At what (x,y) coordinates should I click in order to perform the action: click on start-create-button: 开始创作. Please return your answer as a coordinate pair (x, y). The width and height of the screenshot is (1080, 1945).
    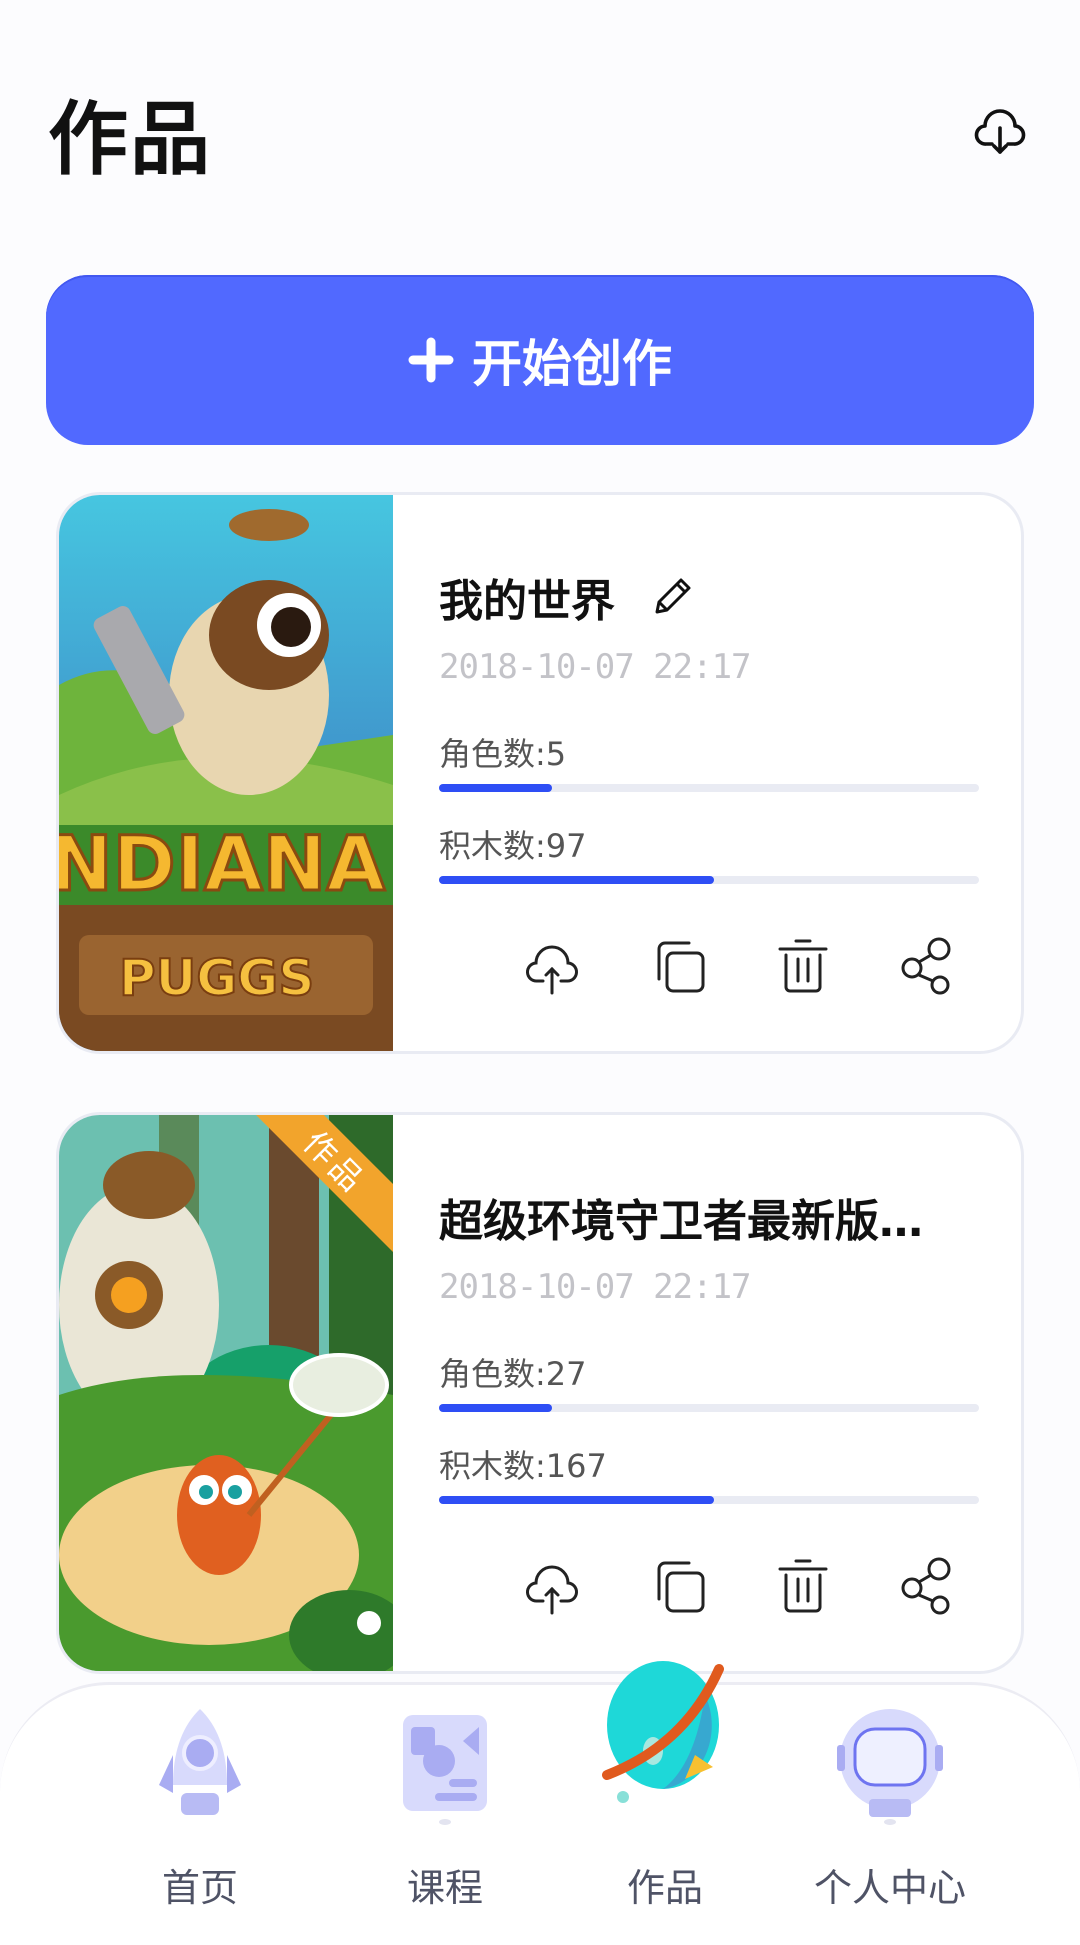
    Looking at the image, I should click on (540, 360).